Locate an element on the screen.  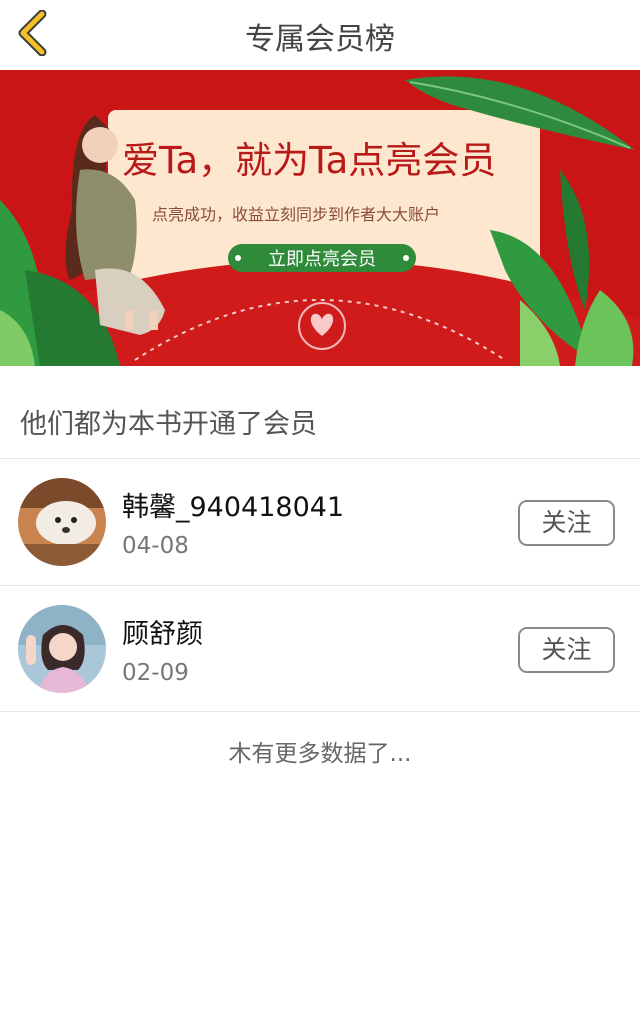
banner-subline: 点亮成功，收益立刻同步到作者大大账户 is located at coordinates (296, 214).